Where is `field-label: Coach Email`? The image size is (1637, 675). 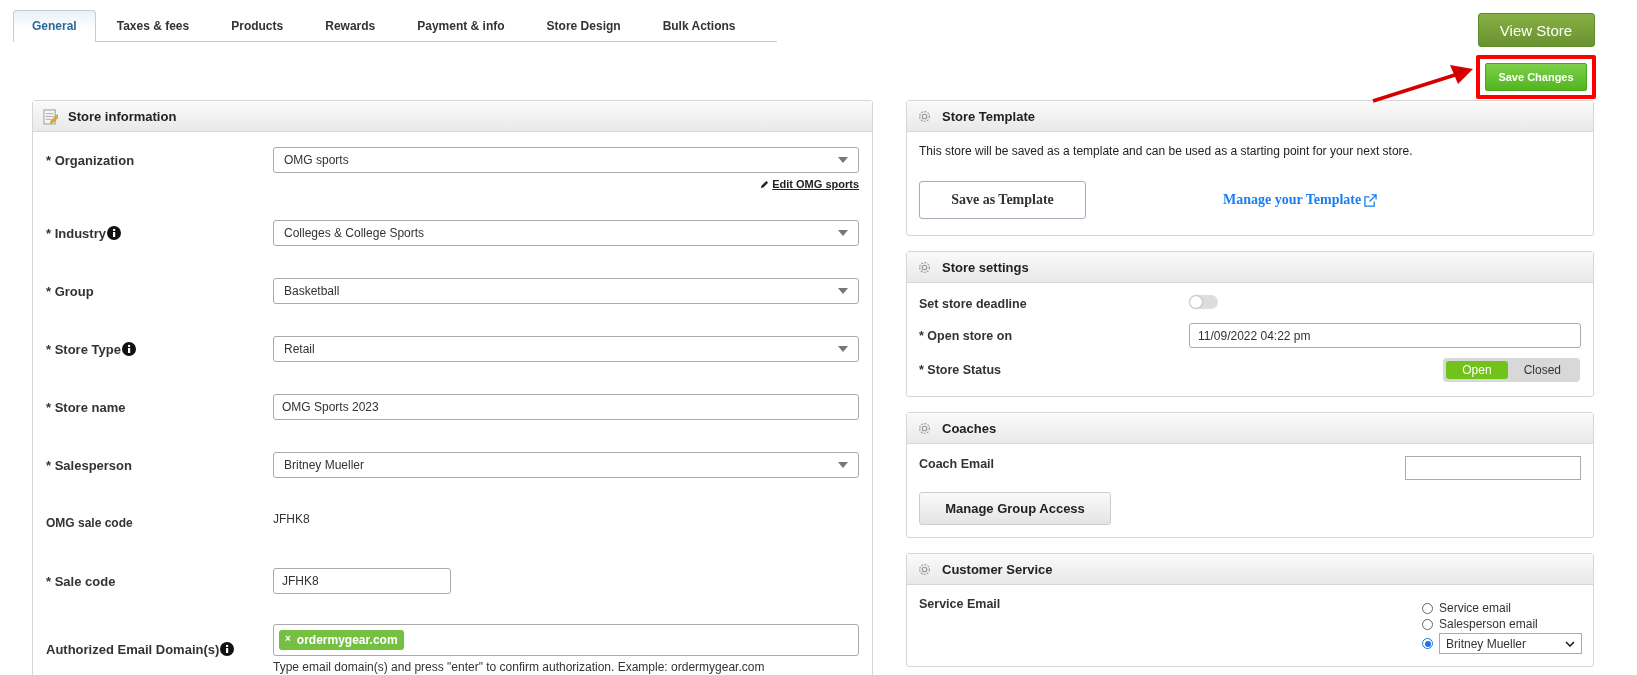 field-label: Coach Email is located at coordinates (957, 464).